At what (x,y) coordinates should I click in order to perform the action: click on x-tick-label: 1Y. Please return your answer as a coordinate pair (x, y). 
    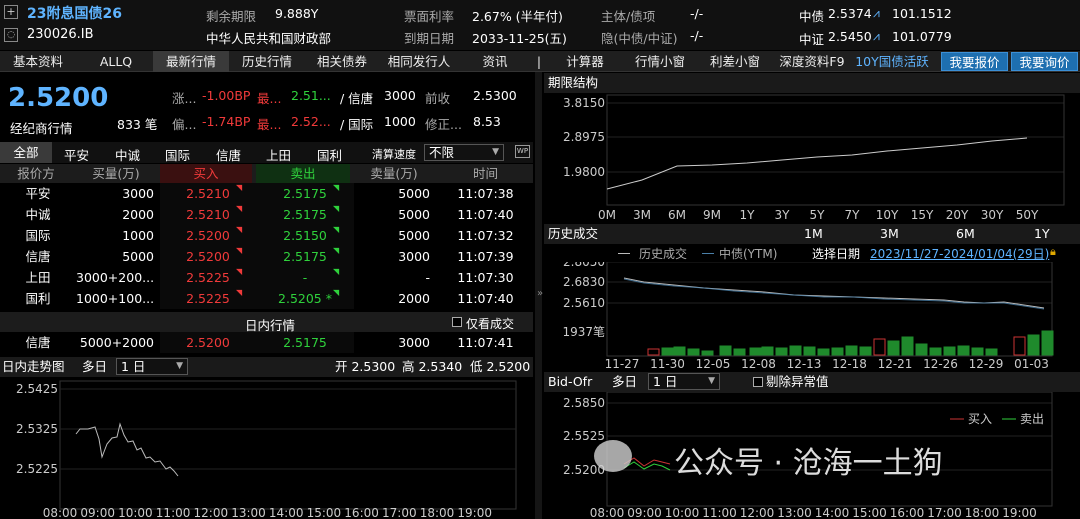
    Looking at the image, I should click on (748, 215).